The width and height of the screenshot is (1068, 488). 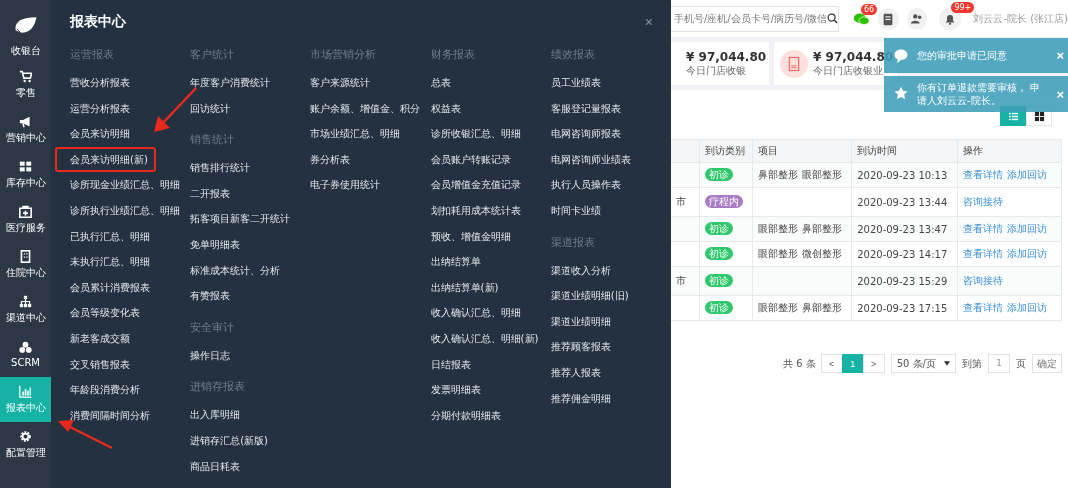 I want to click on page-size-select: 50 条/页, so click(x=923, y=363).